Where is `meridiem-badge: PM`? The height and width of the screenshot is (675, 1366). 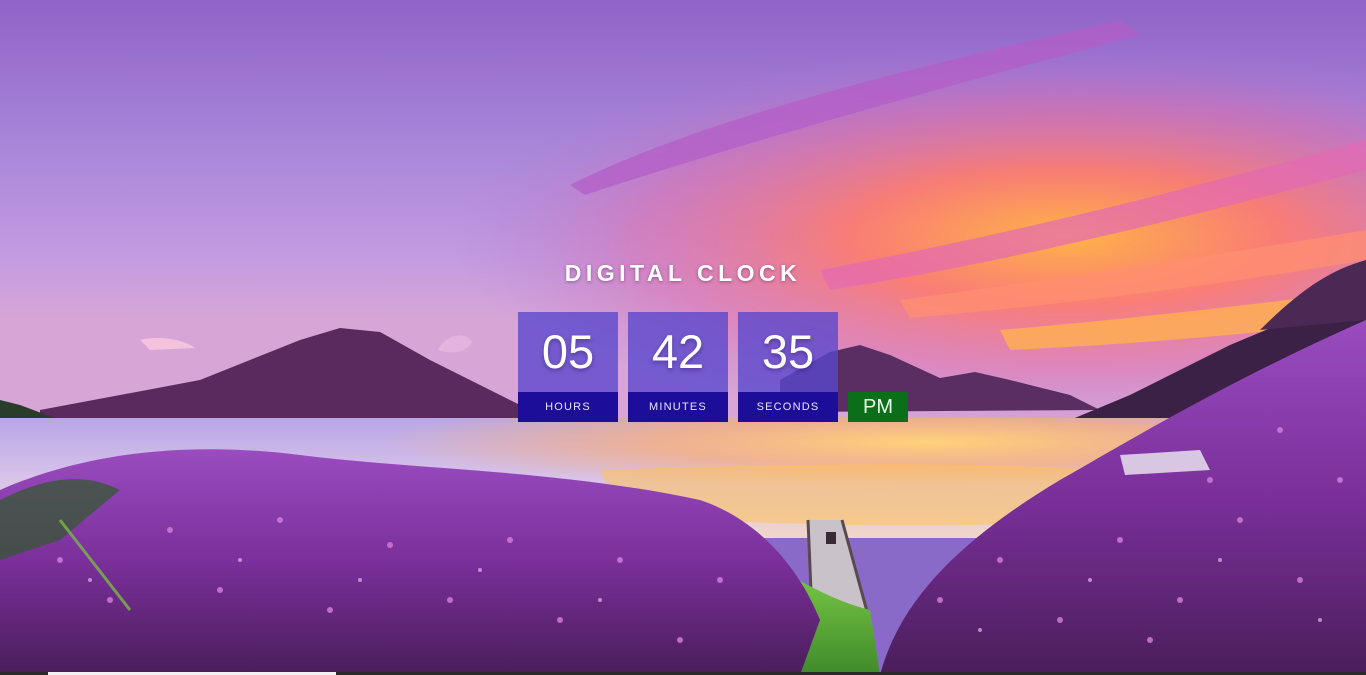 meridiem-badge: PM is located at coordinates (878, 407).